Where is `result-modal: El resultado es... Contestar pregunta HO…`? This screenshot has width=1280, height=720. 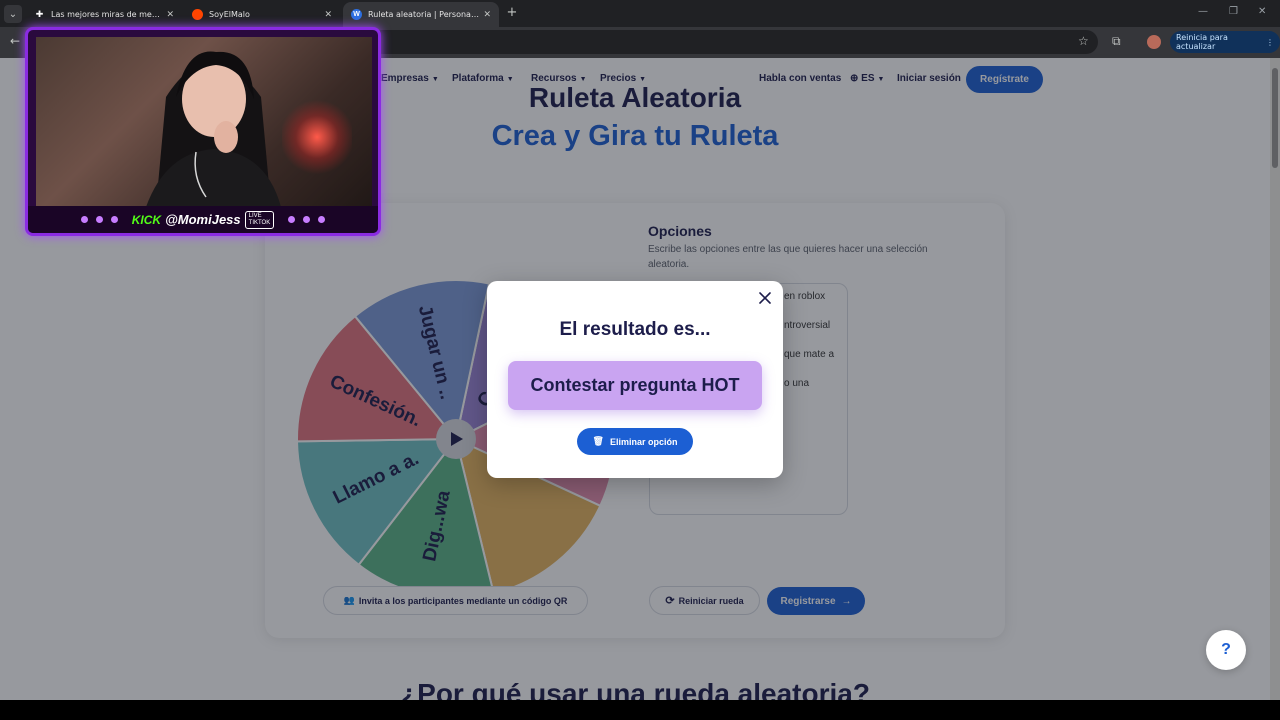
result-modal: El resultado es... Contestar pregunta HO… is located at coordinates (635, 379).